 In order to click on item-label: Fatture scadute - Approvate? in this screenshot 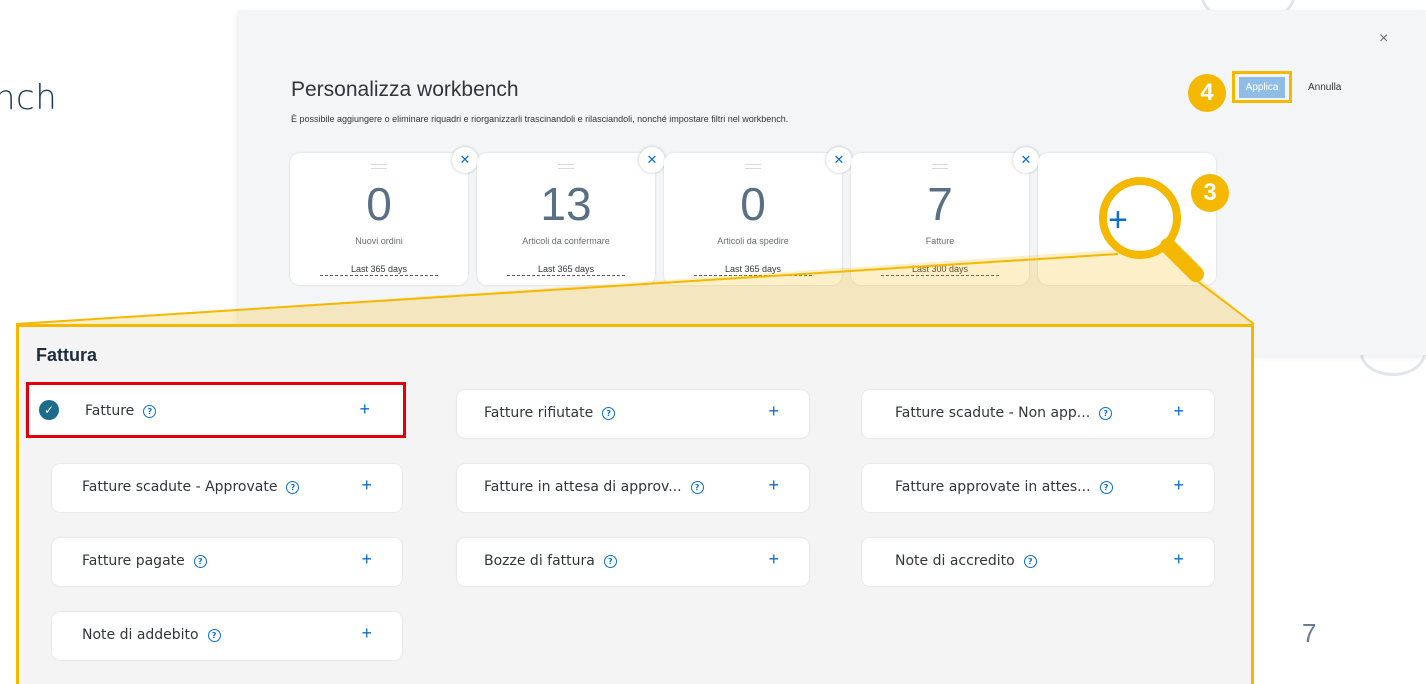, I will do `click(191, 487)`.